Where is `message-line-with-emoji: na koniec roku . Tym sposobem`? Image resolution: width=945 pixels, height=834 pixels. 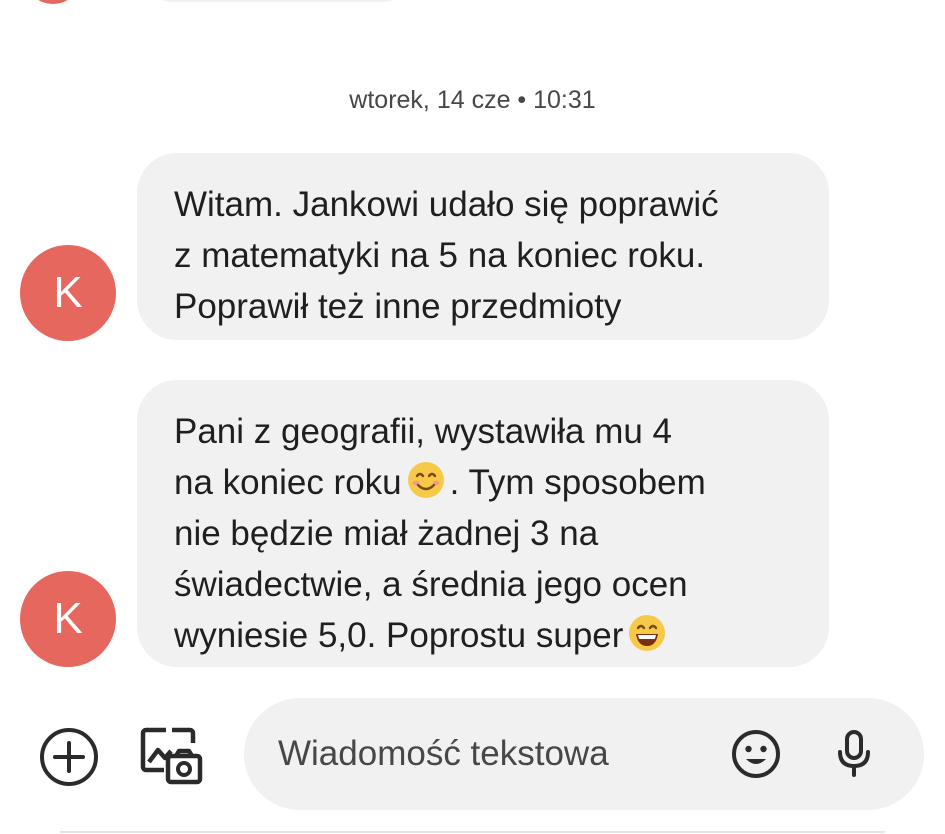
message-line-with-emoji: na koniec roku . Tym sposobem is located at coordinates (483, 482).